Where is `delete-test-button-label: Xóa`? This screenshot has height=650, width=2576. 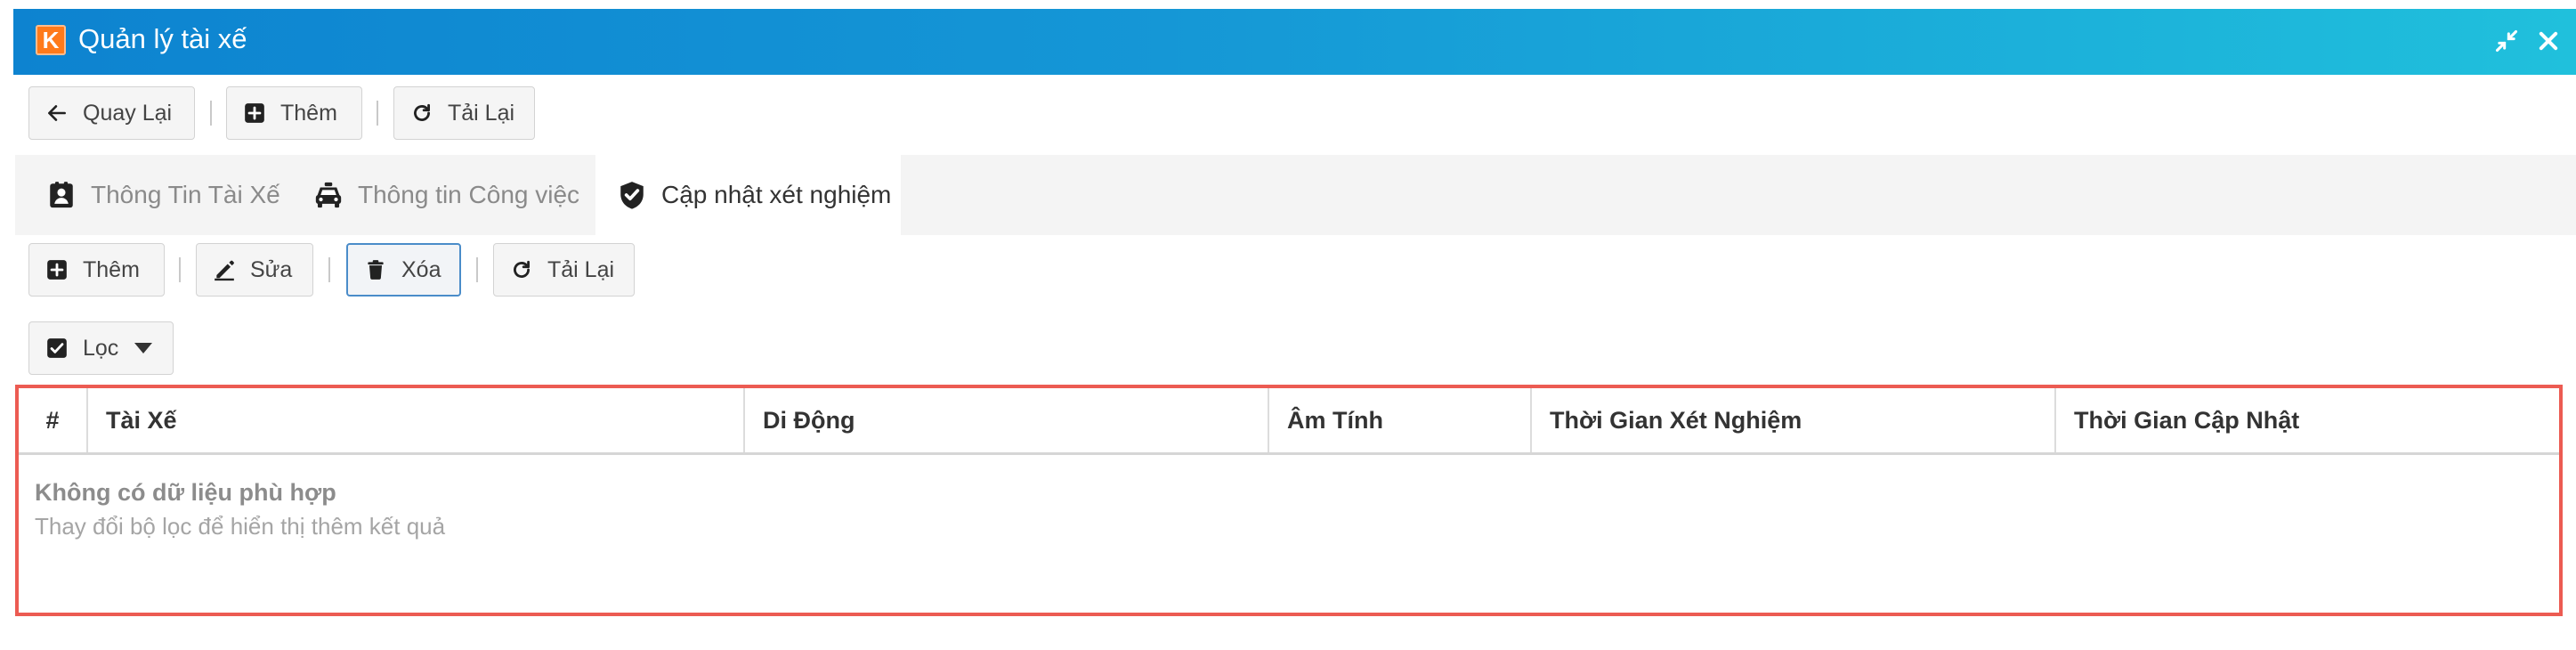 delete-test-button-label: Xóa is located at coordinates (421, 269).